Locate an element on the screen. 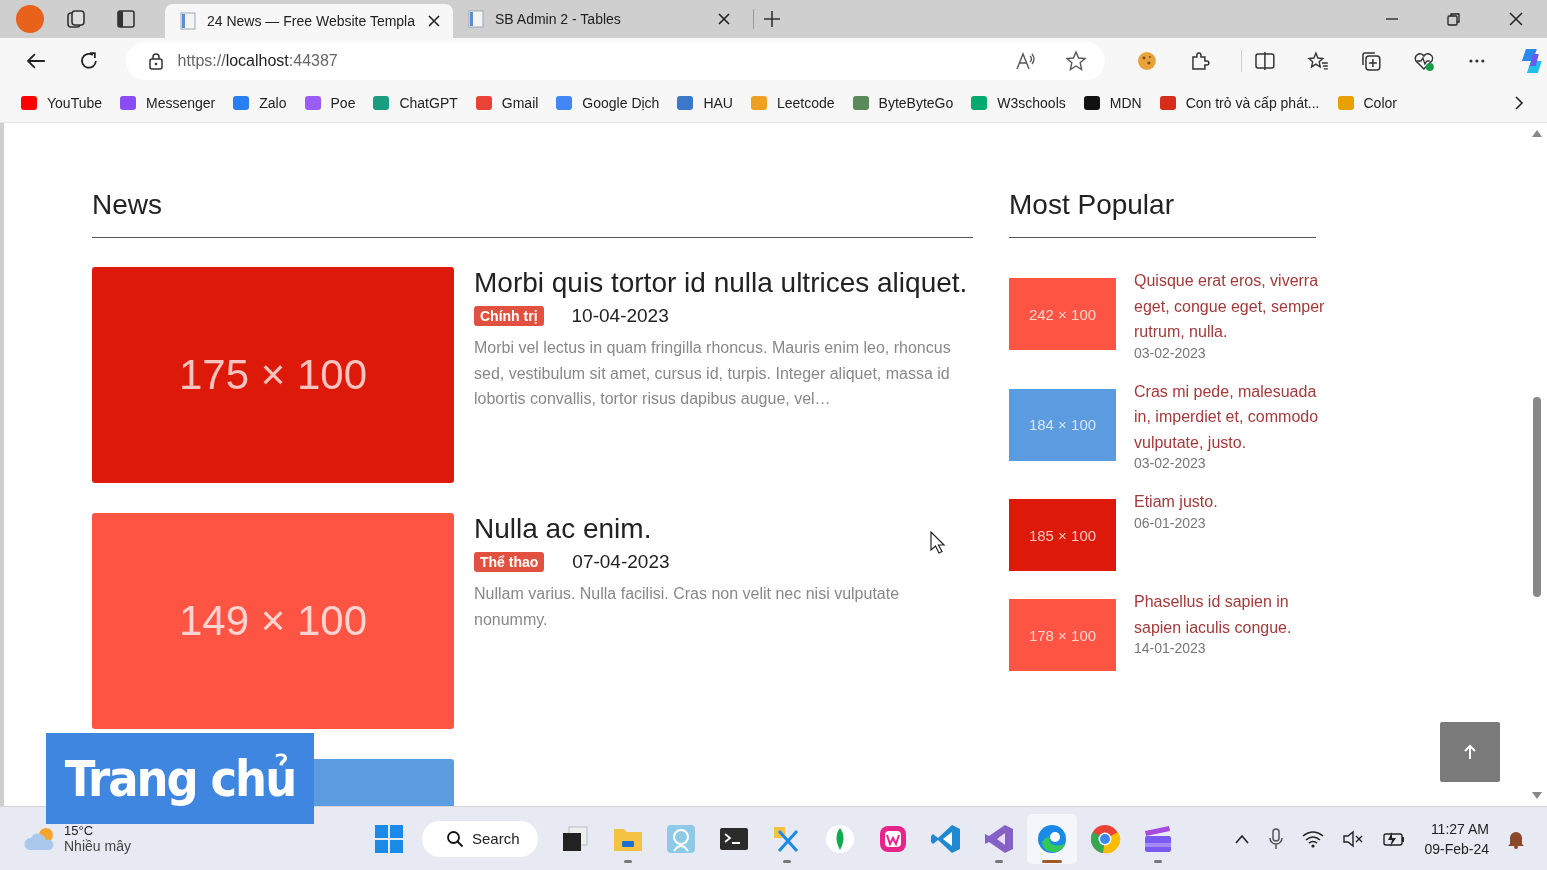 The image size is (1547, 870). workspaces-icon is located at coordinates (76, 19).